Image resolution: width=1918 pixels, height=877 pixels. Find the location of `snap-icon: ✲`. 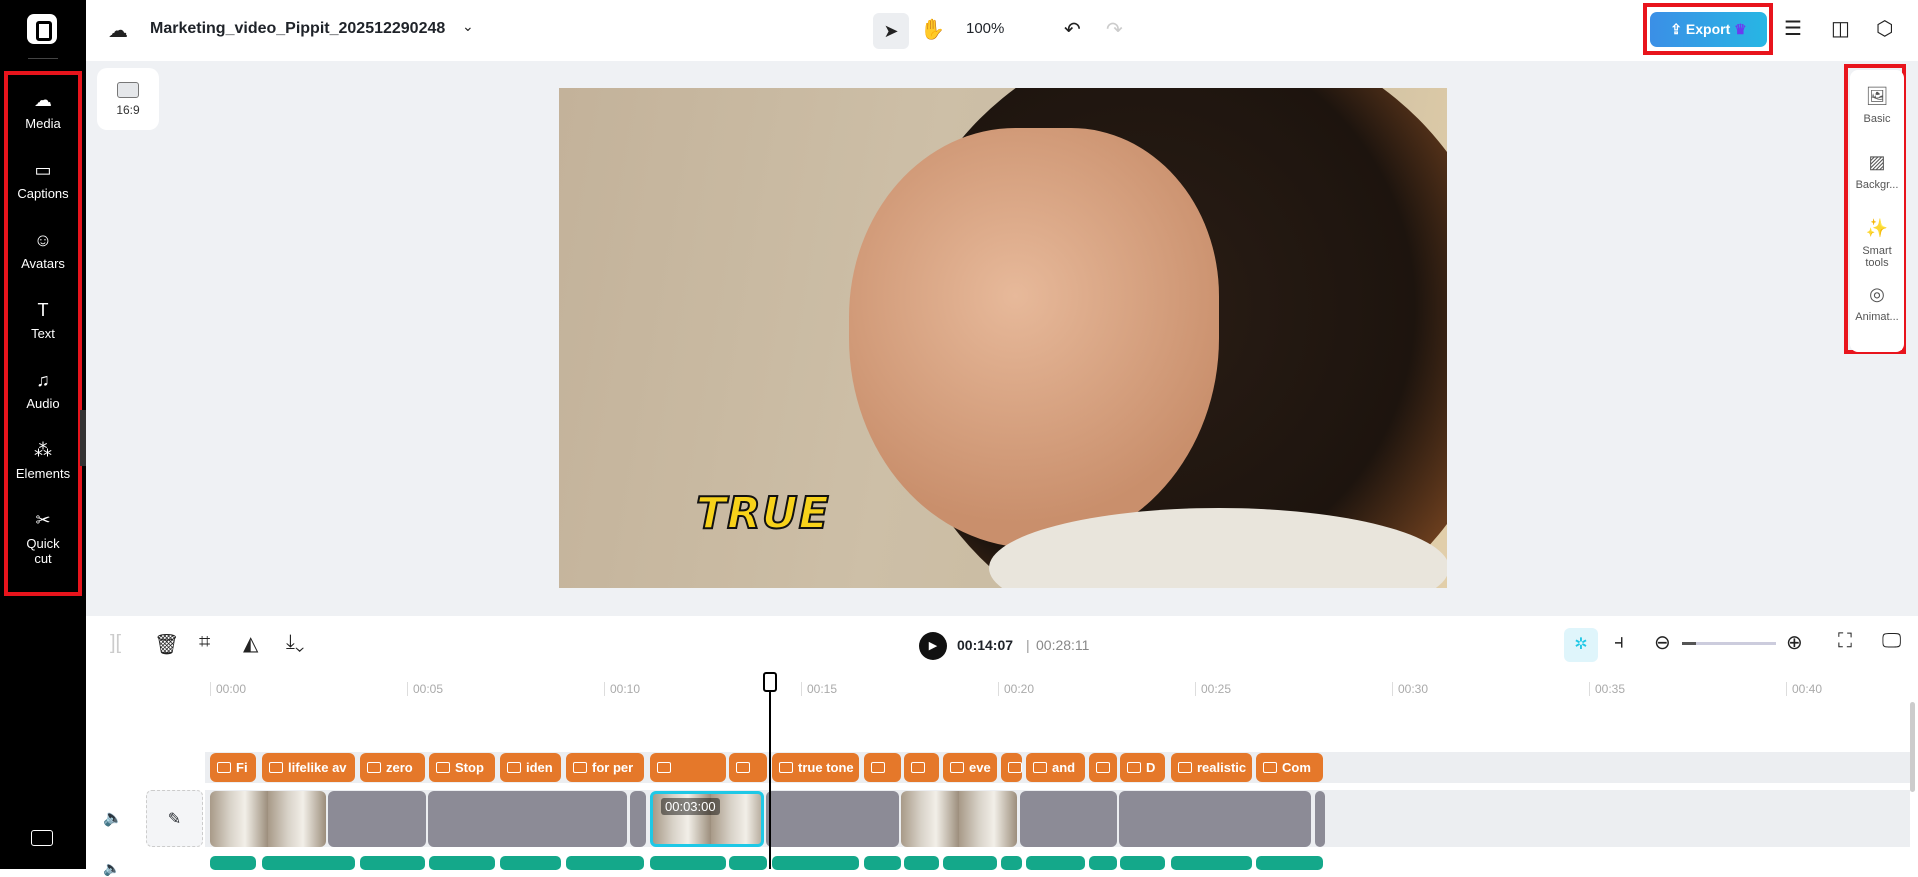

snap-icon: ✲ is located at coordinates (1581, 645).